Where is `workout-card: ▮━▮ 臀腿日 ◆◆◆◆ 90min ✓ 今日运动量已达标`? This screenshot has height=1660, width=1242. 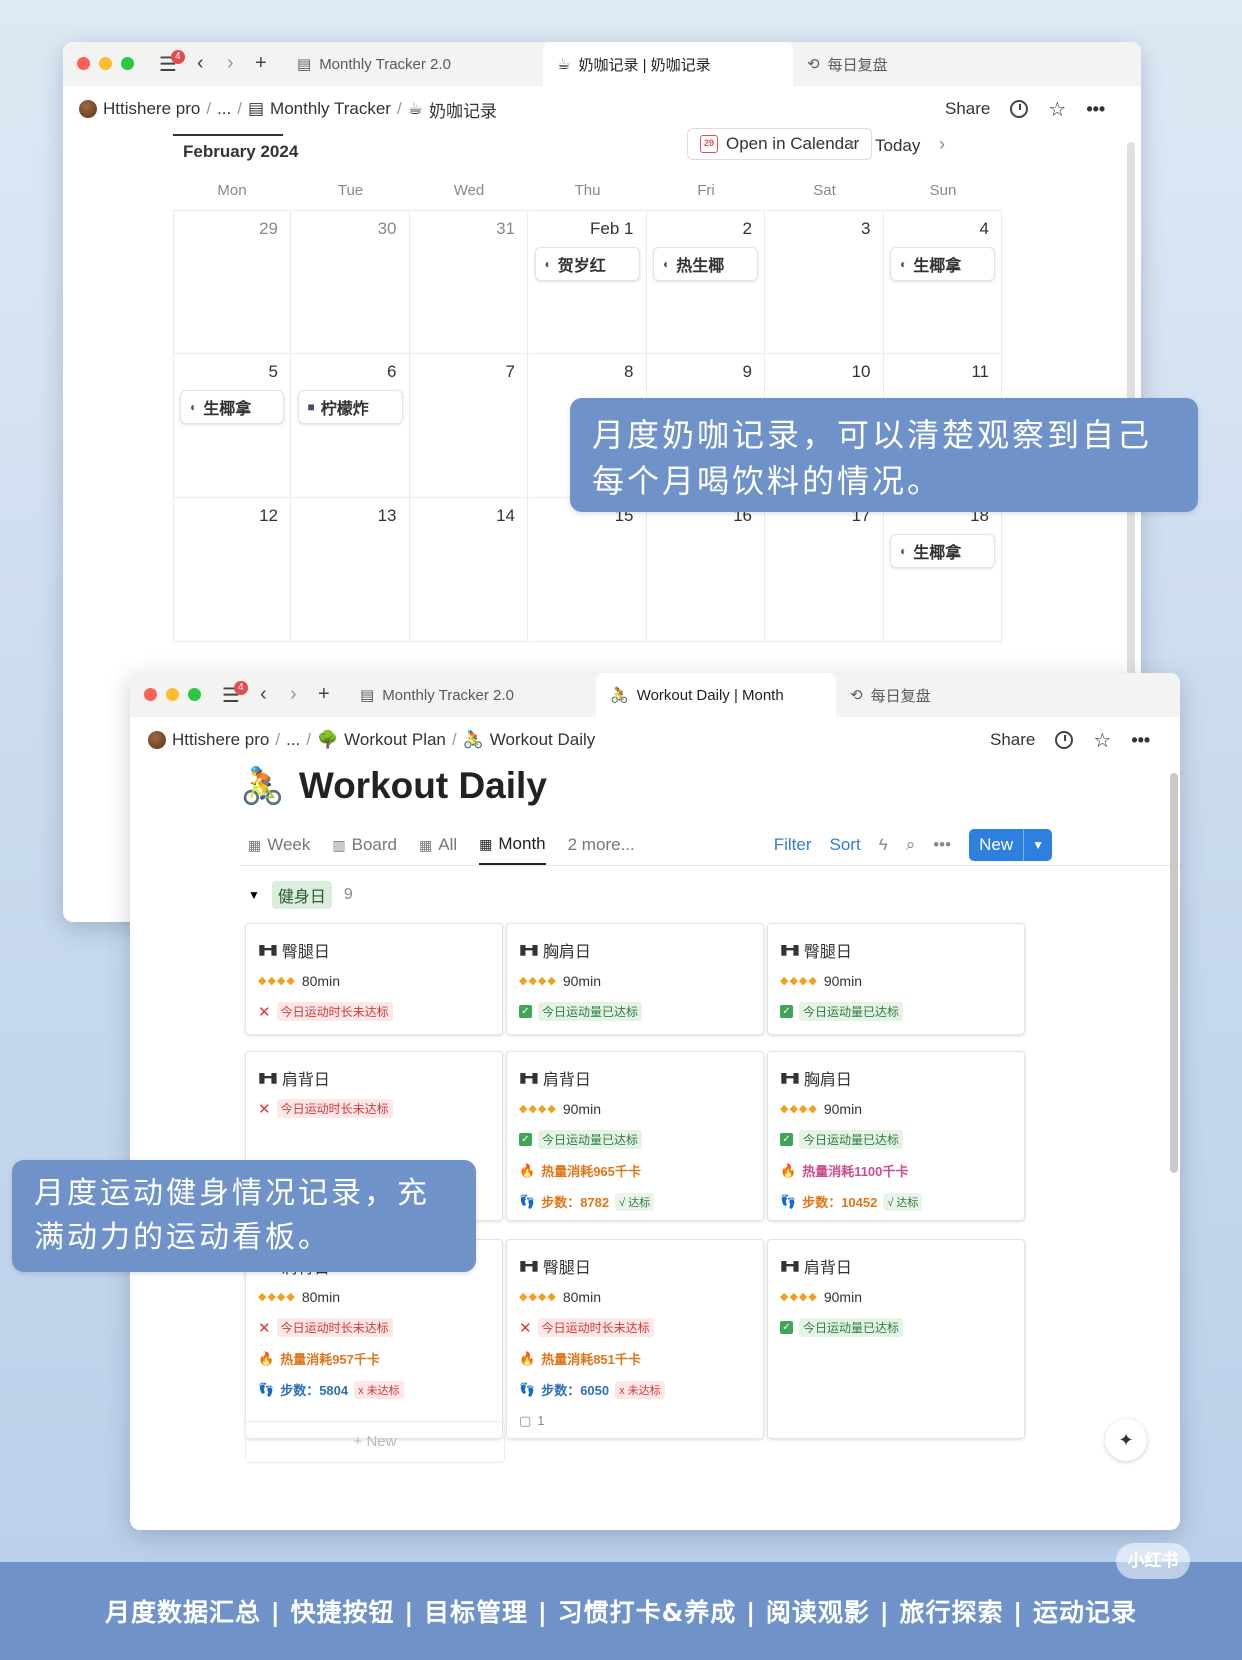
workout-card: ▮━▮ 臀腿日 ◆◆◆◆ 90min ✓ 今日运动量已达标 is located at coordinates (896, 979).